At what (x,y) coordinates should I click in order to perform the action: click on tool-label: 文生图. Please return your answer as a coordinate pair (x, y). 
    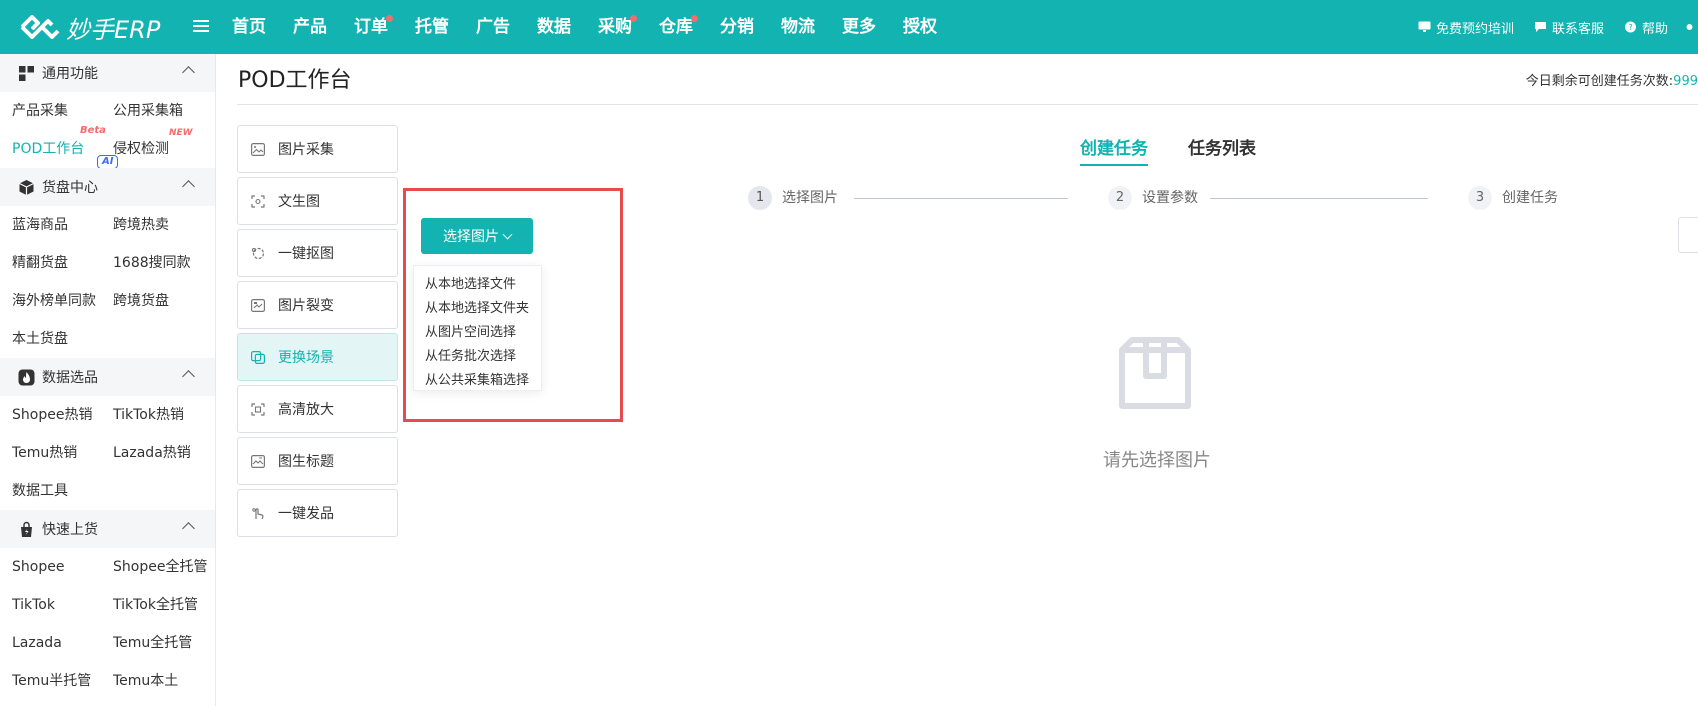
    Looking at the image, I should click on (299, 202).